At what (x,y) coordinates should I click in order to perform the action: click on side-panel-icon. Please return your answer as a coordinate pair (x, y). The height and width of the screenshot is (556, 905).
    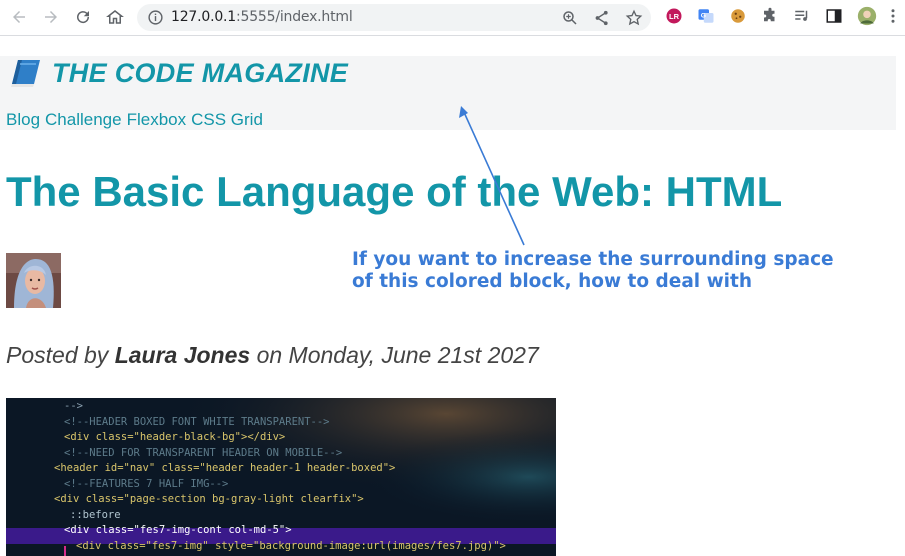
    Looking at the image, I should click on (834, 16).